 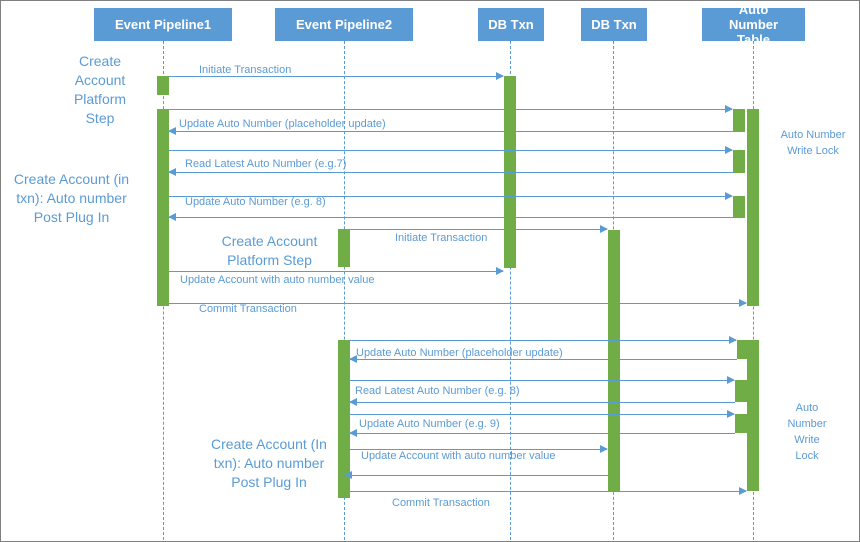 What do you see at coordinates (739, 161) in the screenshot?
I see `activation-ant-step2` at bounding box center [739, 161].